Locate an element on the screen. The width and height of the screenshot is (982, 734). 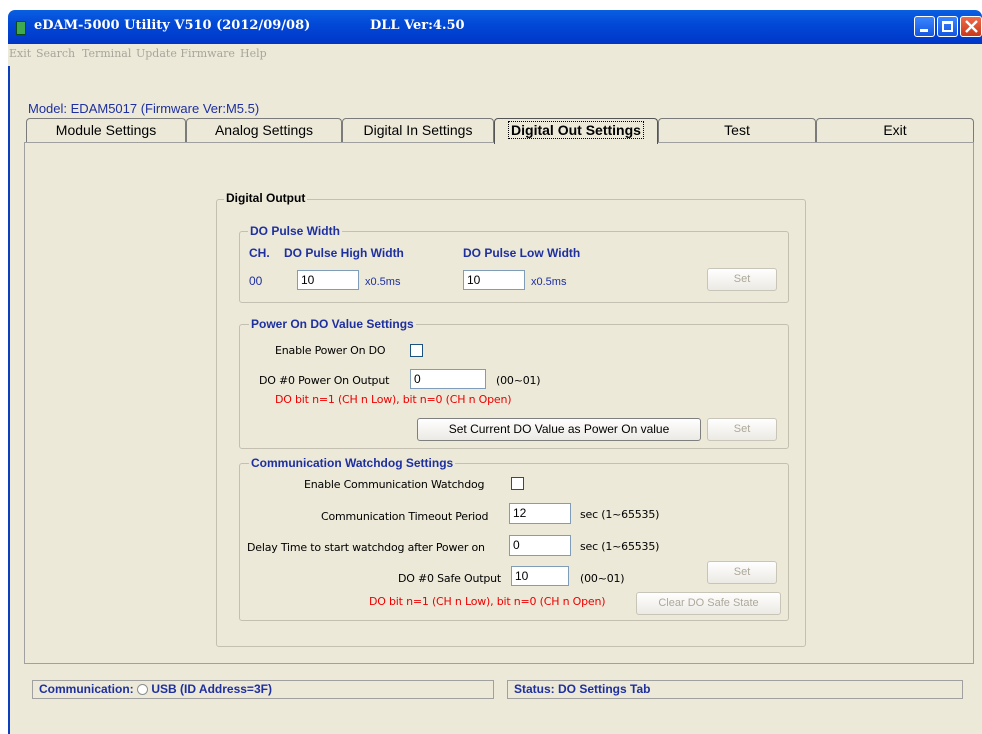
power-on-set-button: Set is located at coordinates (742, 429).